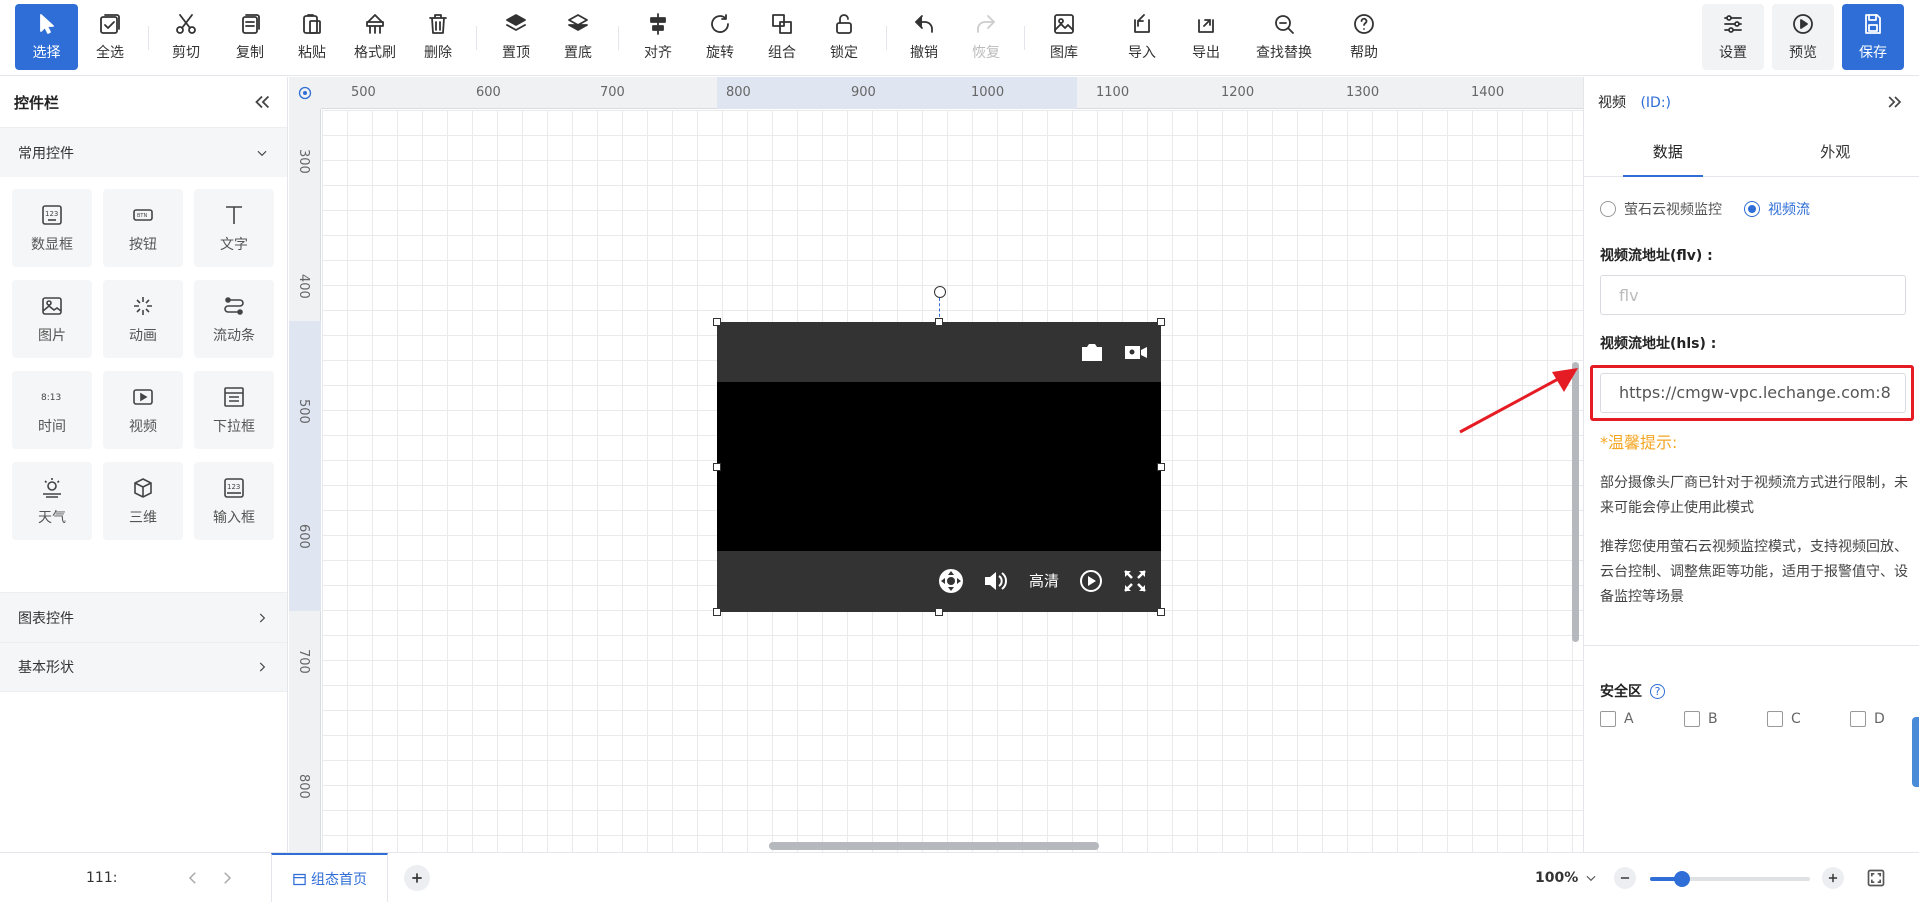  I want to click on lock-button: 锁定, so click(844, 37).